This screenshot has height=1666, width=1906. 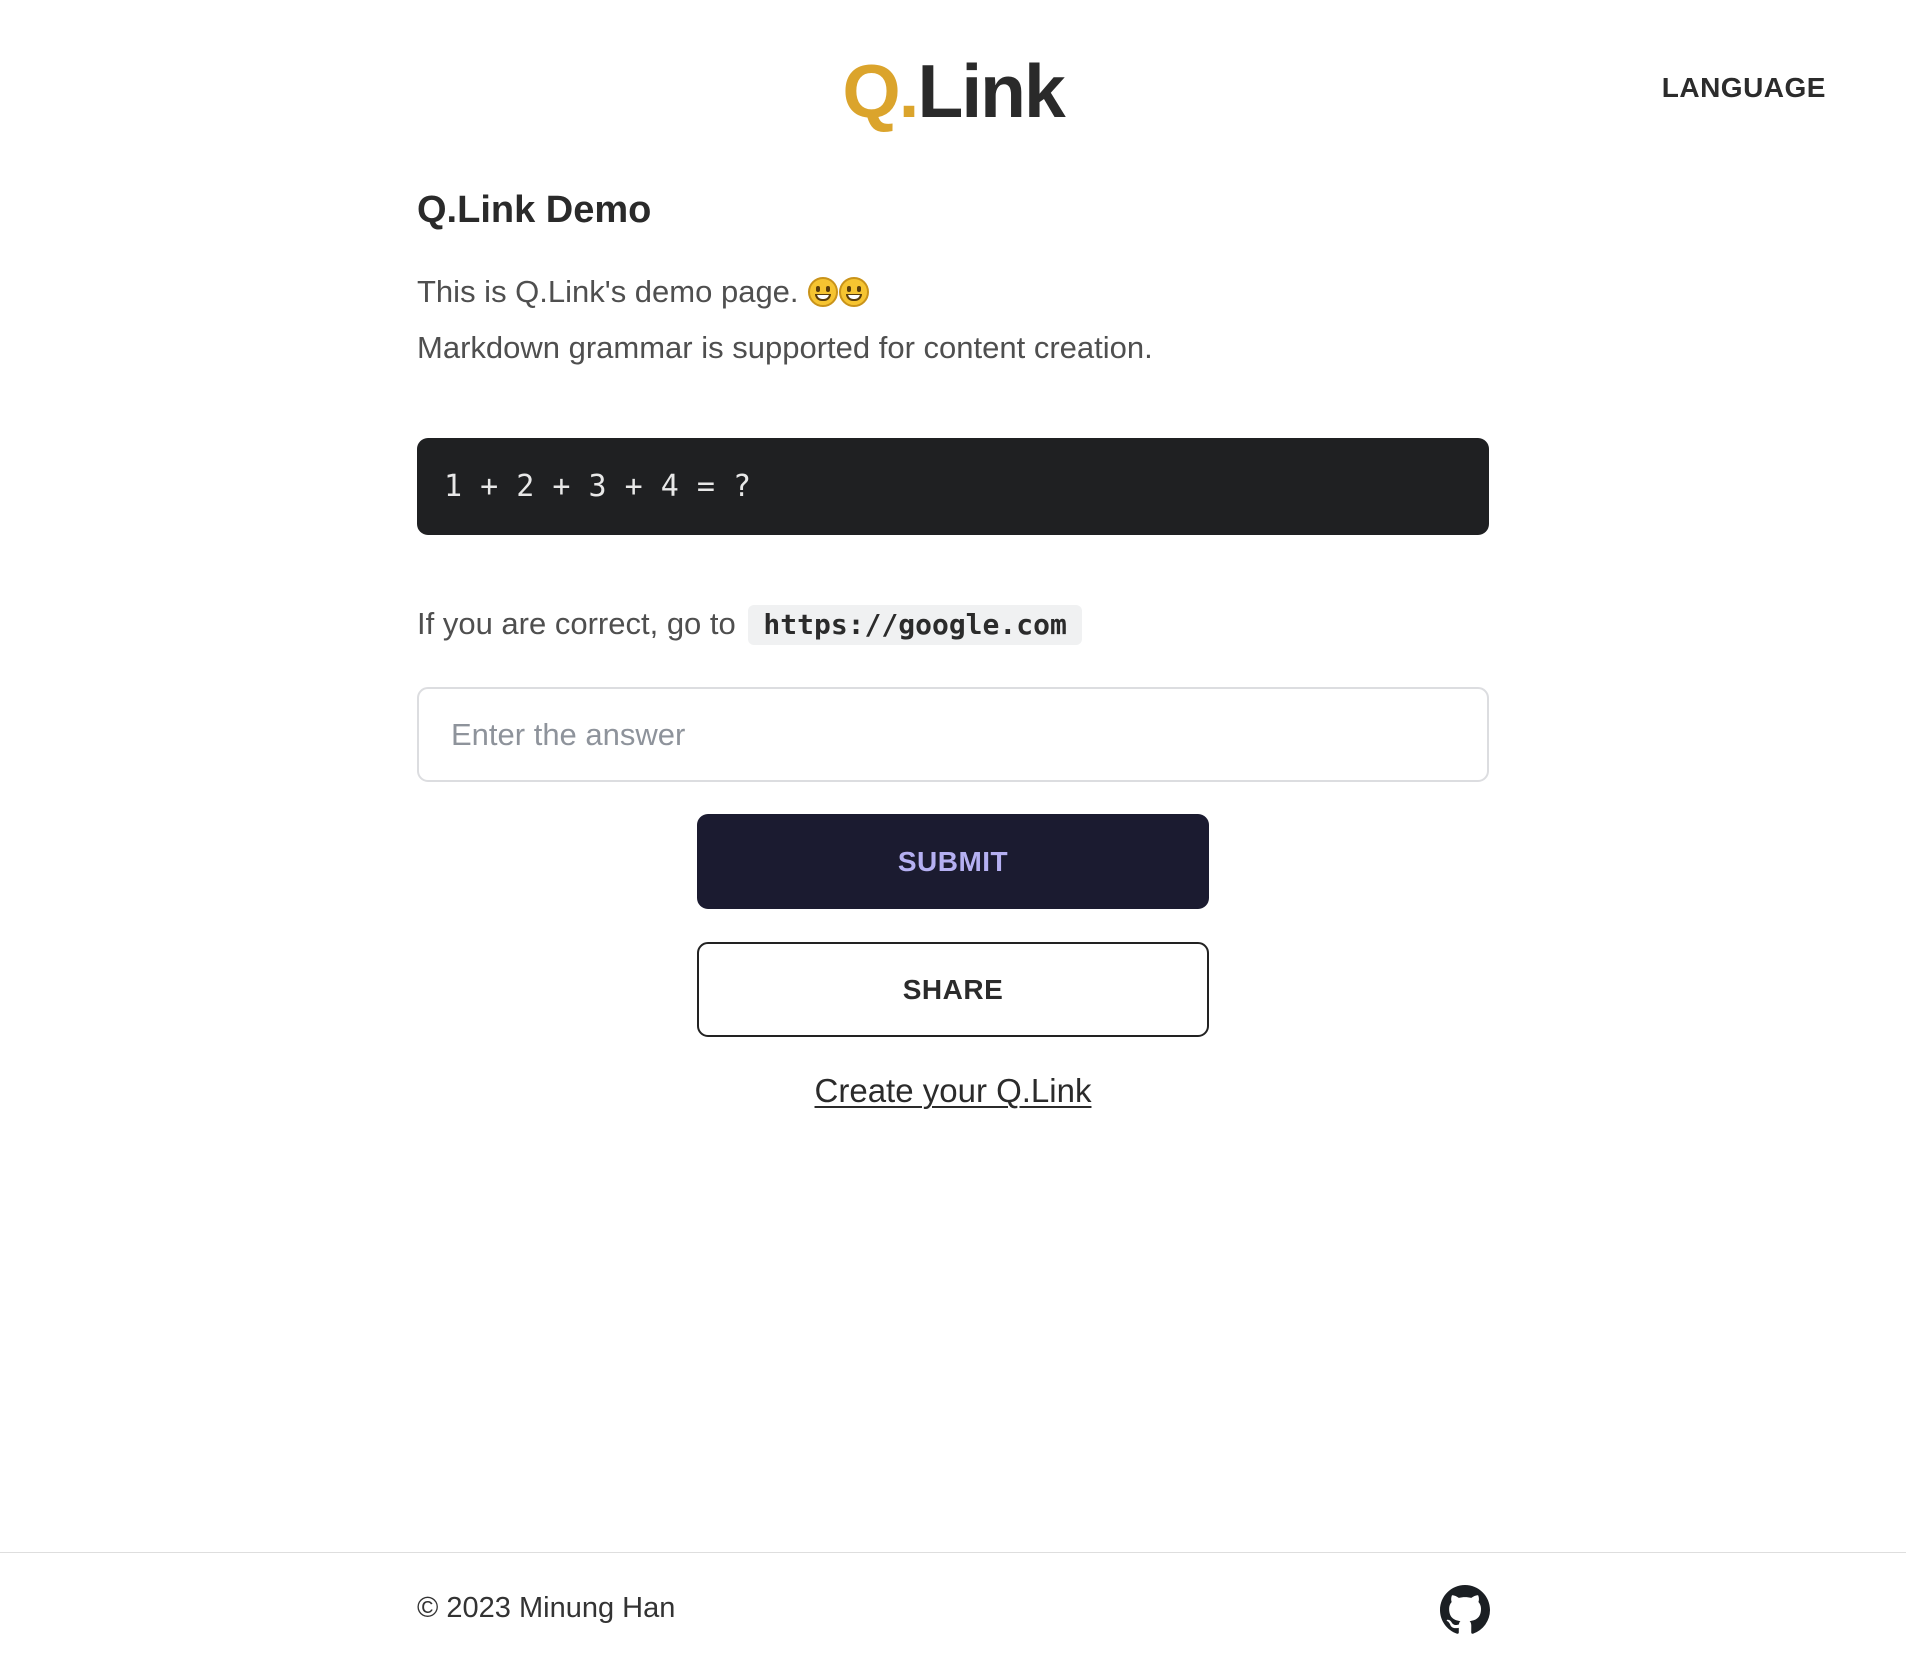 I want to click on create-qlink-link: Create your Q.Link, so click(x=953, y=1091).